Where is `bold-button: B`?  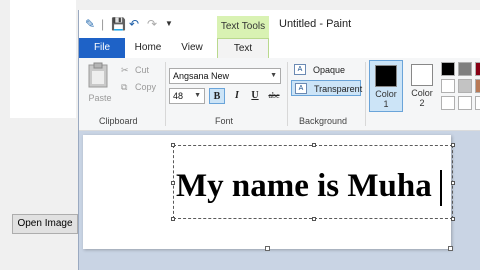 bold-button: B is located at coordinates (217, 96).